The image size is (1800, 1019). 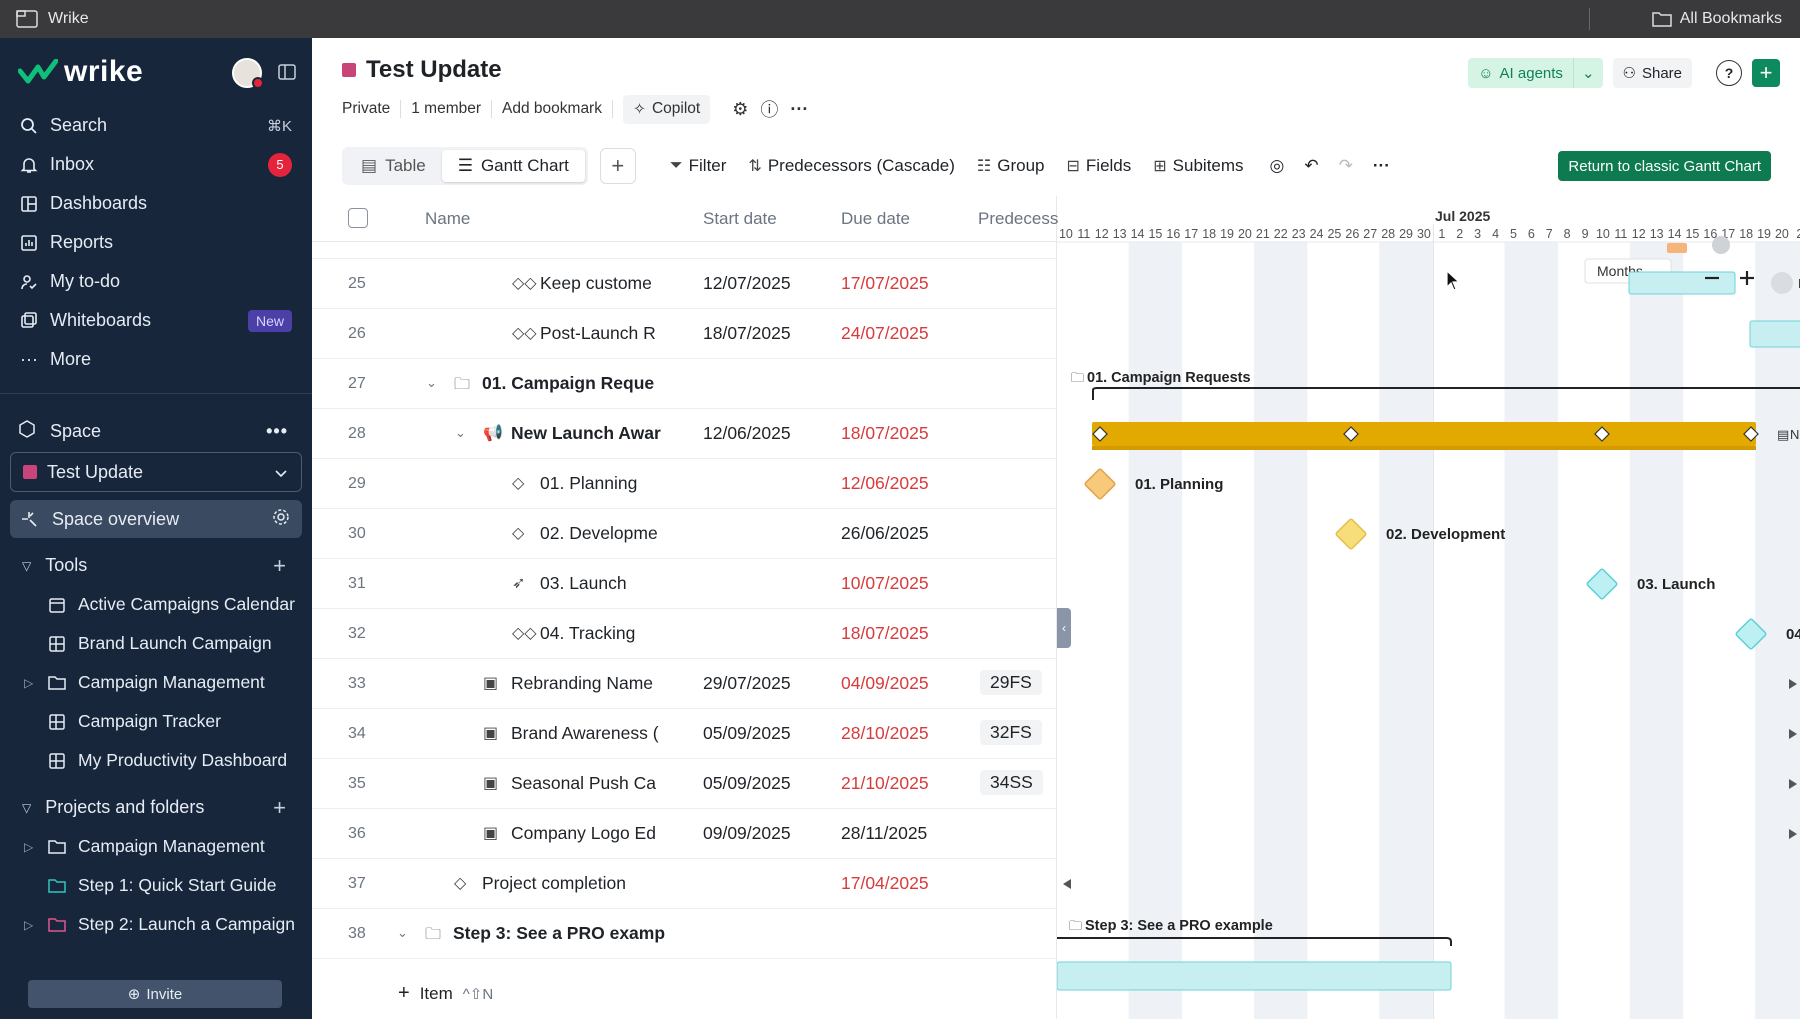 I want to click on column-due-header: Due date, so click(x=875, y=219).